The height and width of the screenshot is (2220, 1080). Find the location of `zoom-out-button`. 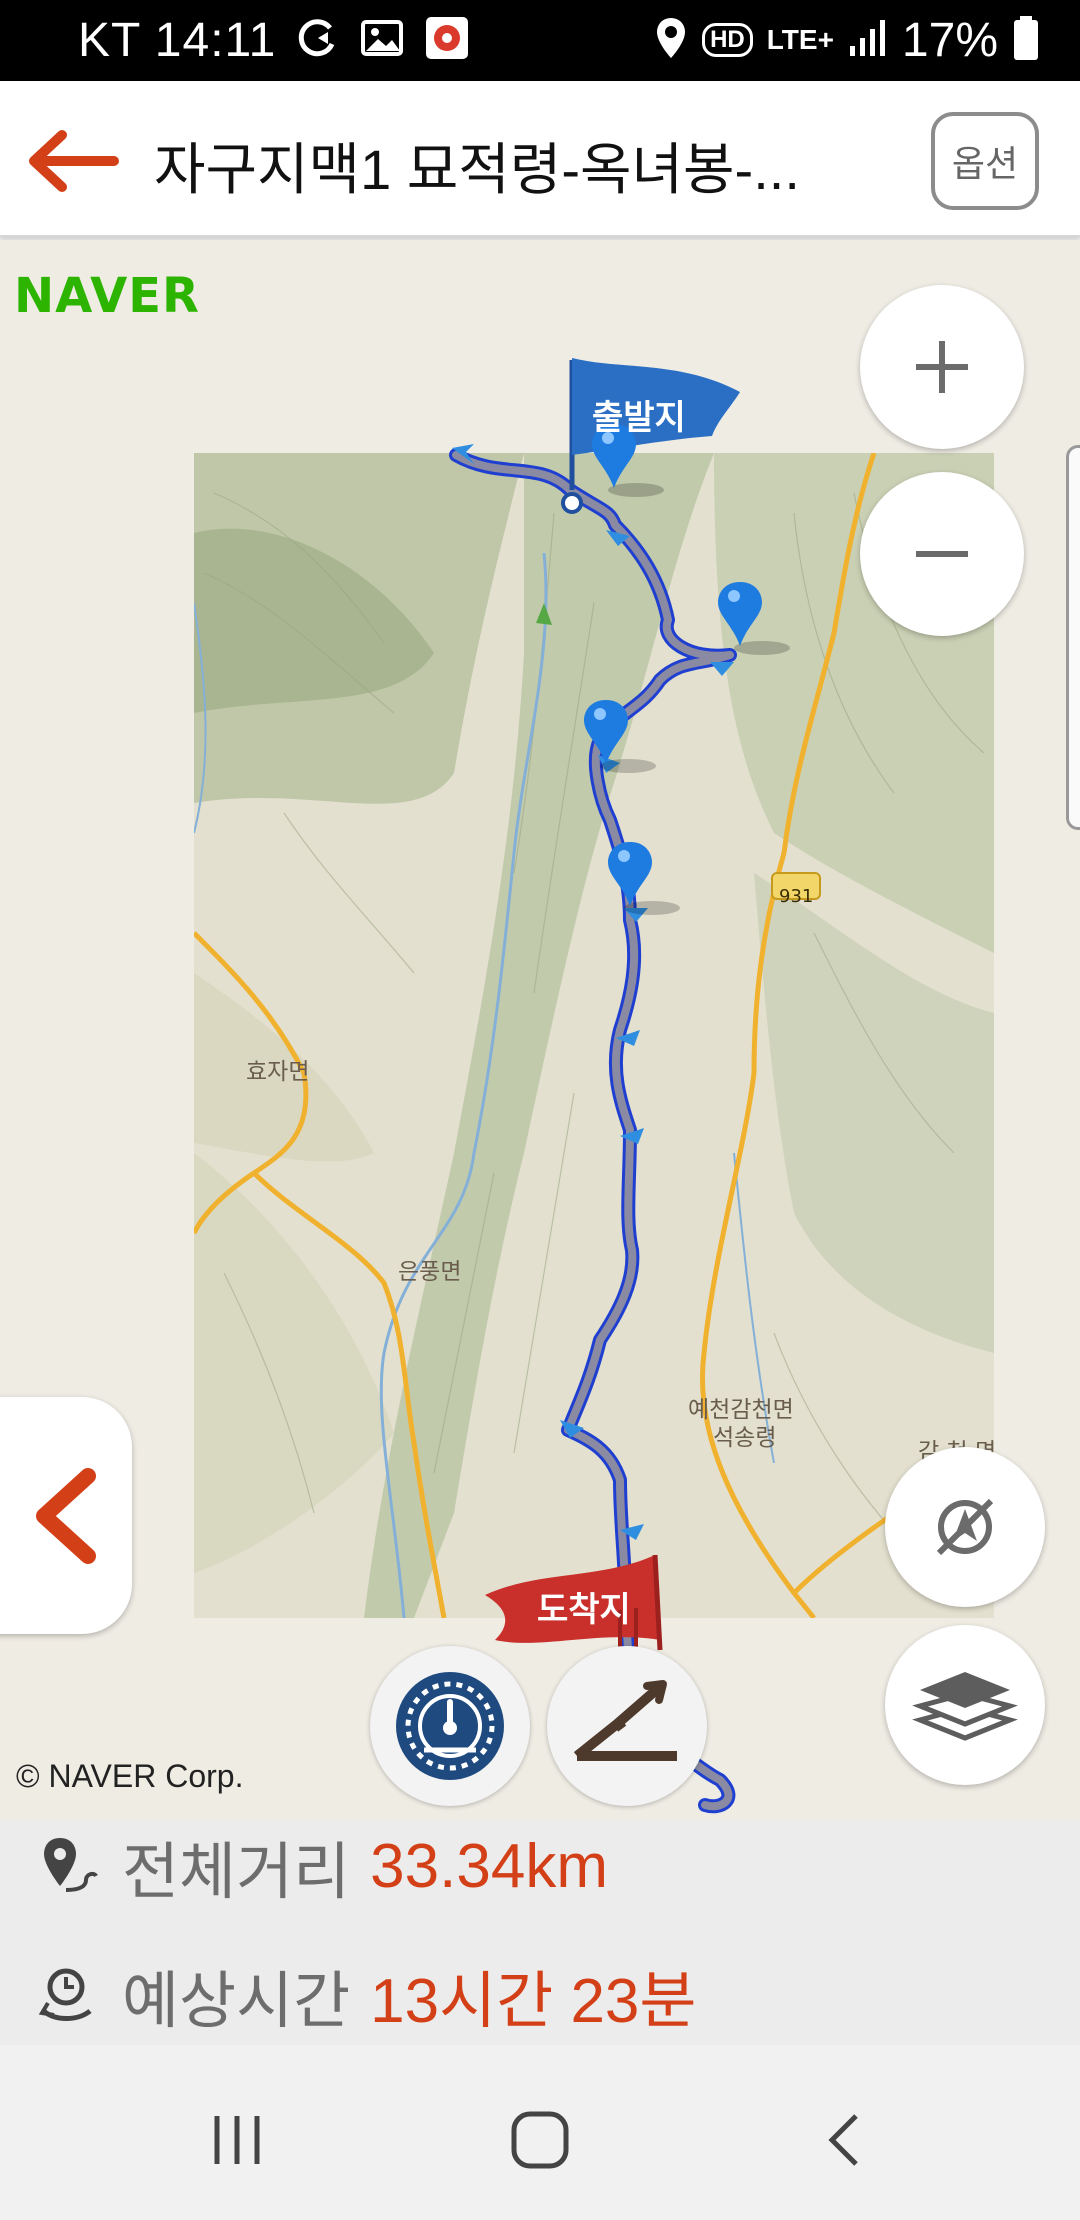

zoom-out-button is located at coordinates (942, 554).